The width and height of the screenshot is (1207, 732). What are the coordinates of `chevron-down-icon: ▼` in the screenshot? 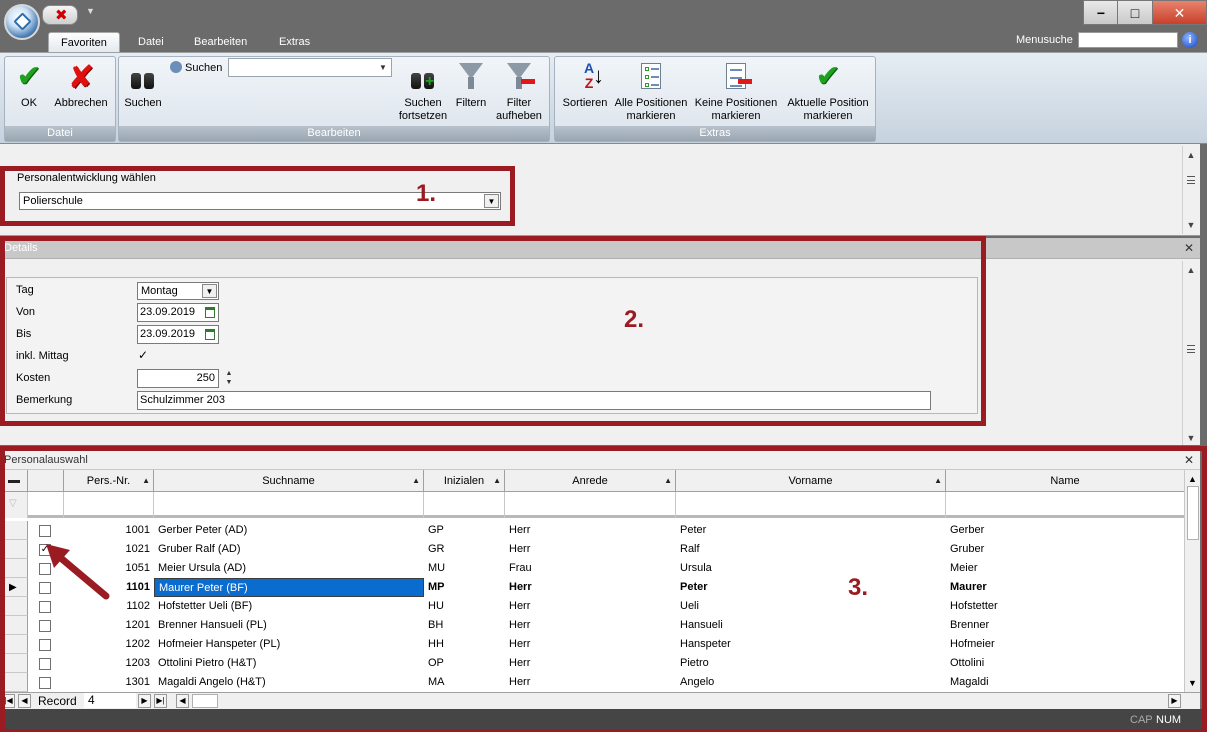 It's located at (383, 67).